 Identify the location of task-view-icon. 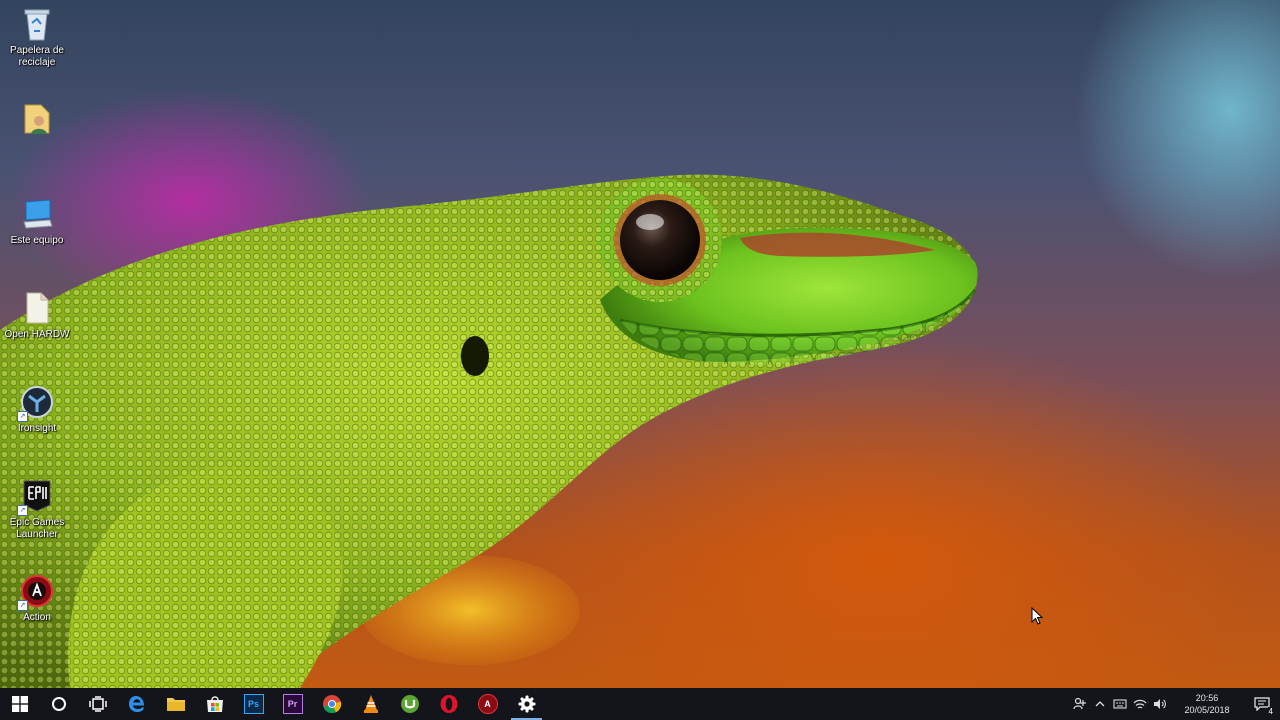
(97, 704).